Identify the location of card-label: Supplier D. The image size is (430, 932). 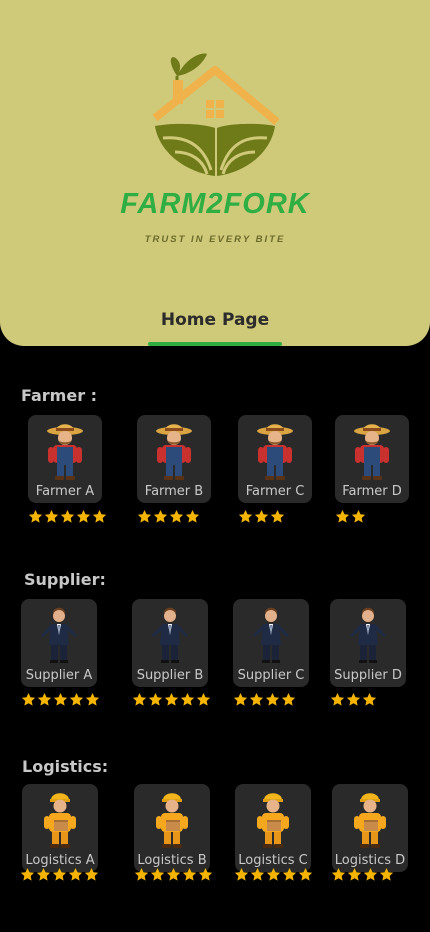
(368, 675).